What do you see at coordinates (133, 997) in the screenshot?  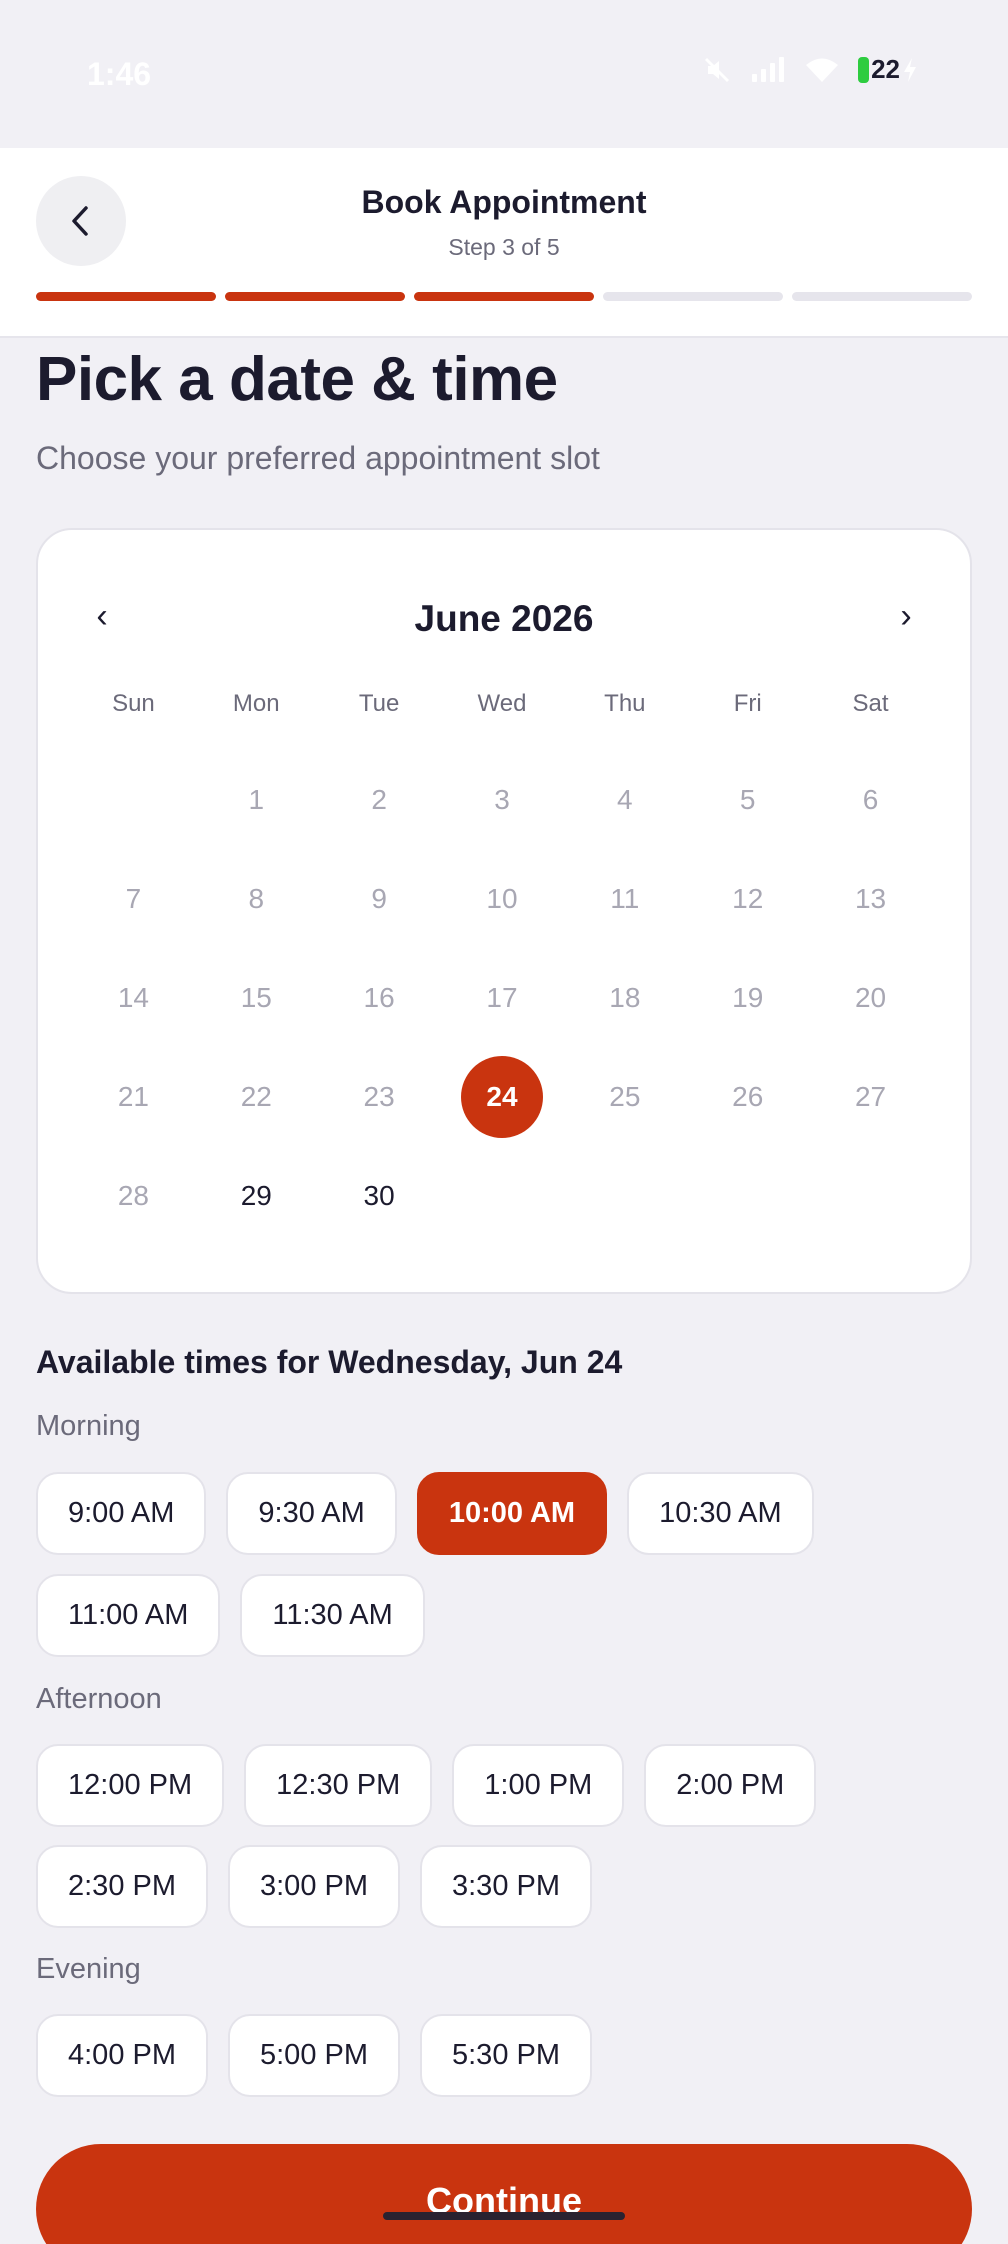 I see `calendar-day-number: 14` at bounding box center [133, 997].